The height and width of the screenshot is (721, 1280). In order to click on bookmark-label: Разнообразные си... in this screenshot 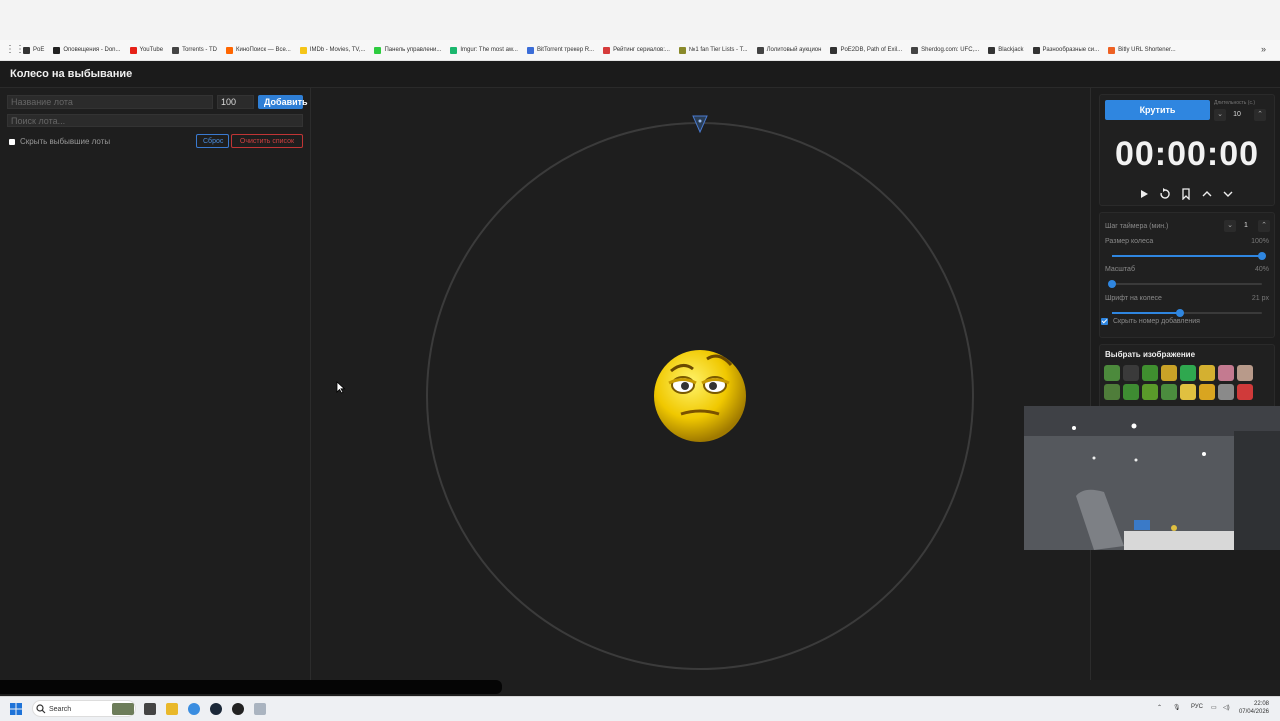, I will do `click(1071, 50)`.